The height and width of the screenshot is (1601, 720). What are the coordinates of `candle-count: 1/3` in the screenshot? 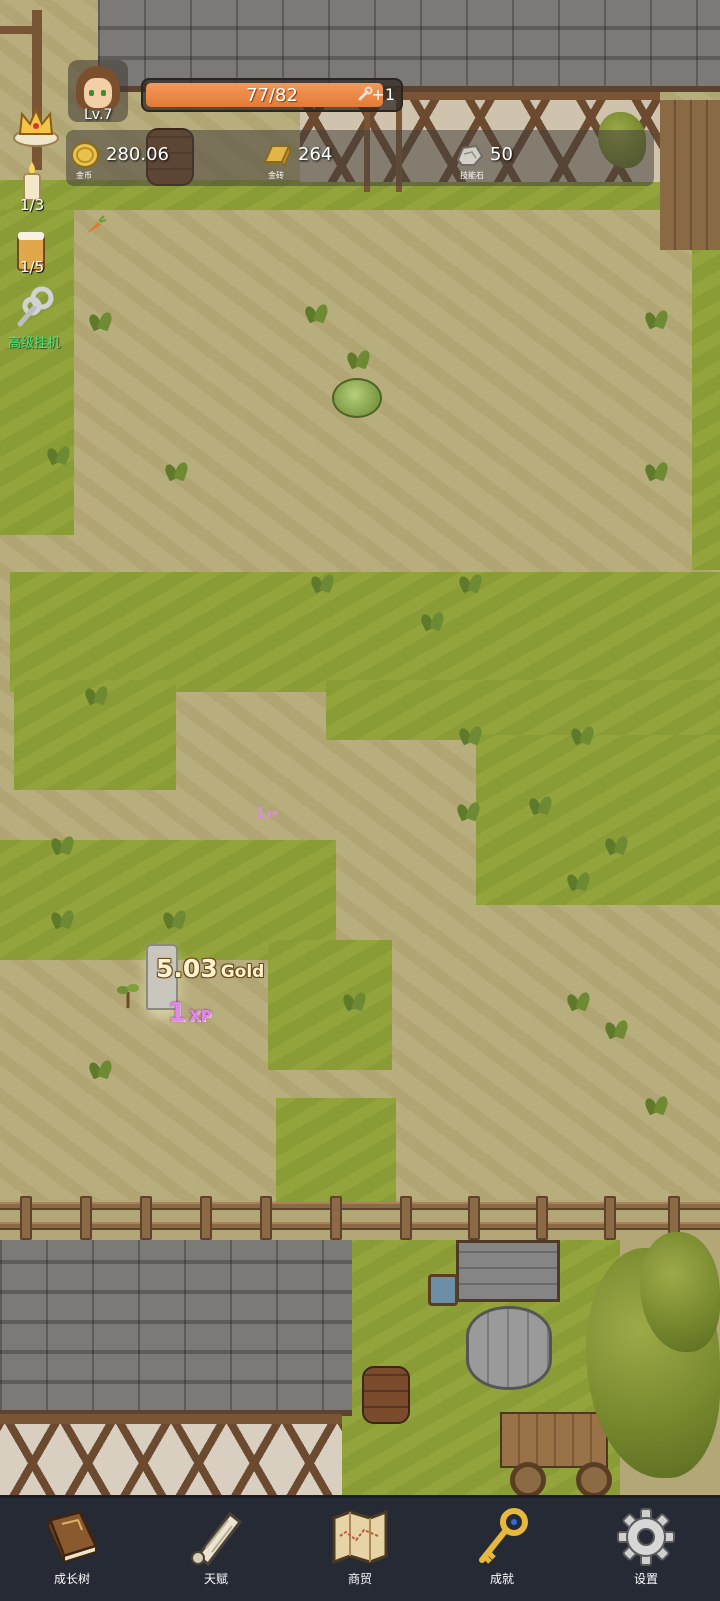 It's located at (32, 205).